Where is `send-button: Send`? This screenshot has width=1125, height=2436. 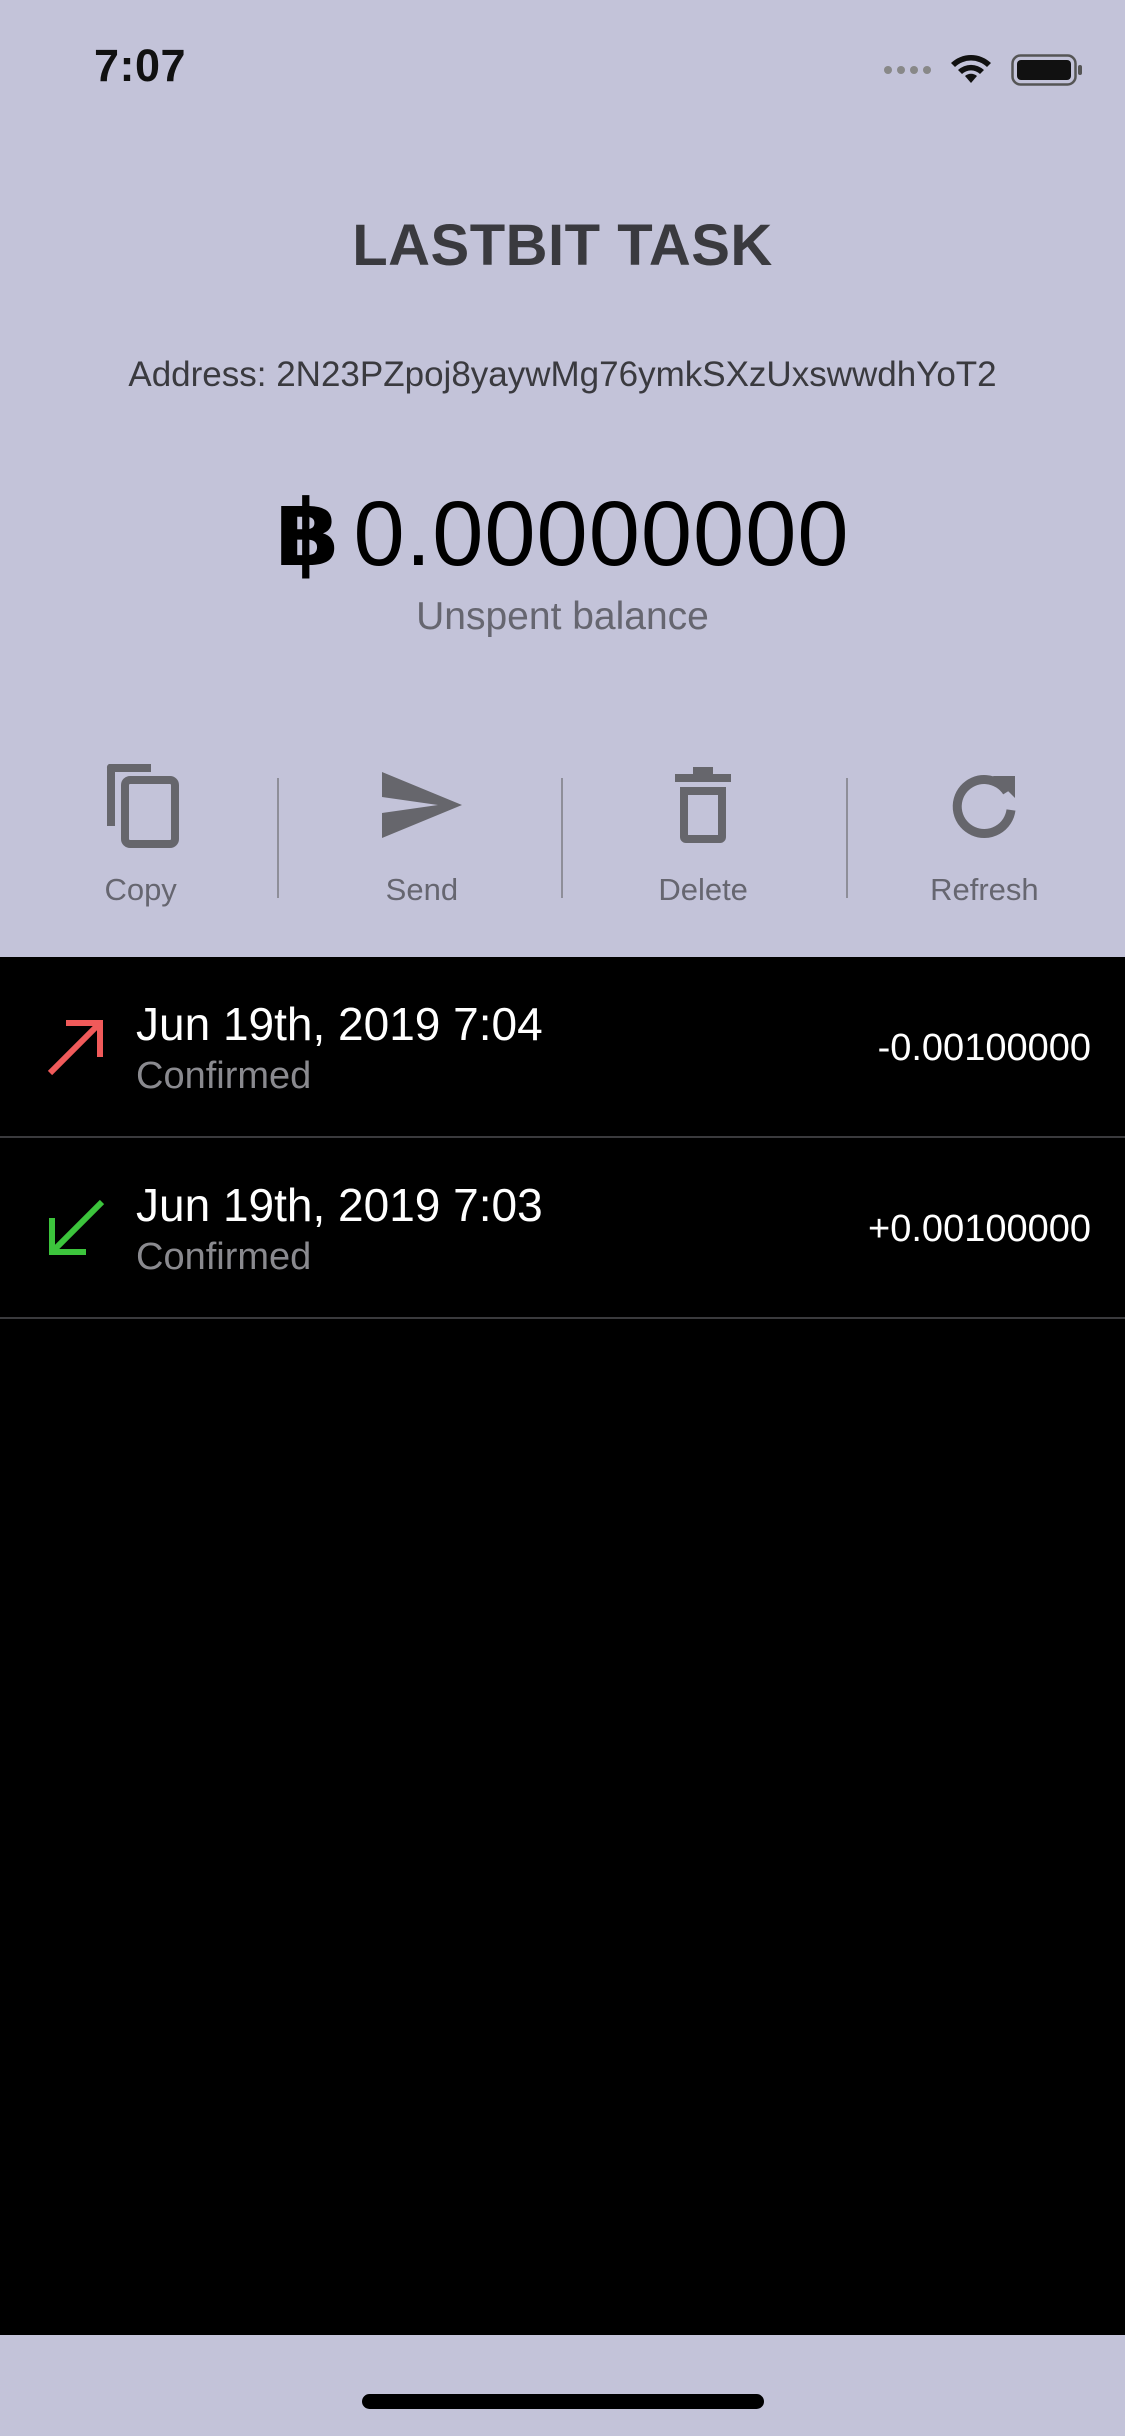
send-button: Send is located at coordinates (421, 840).